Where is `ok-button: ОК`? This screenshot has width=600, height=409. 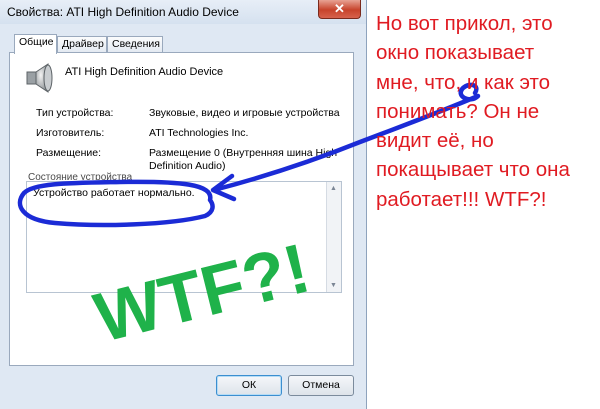 ok-button: ОК is located at coordinates (249, 385).